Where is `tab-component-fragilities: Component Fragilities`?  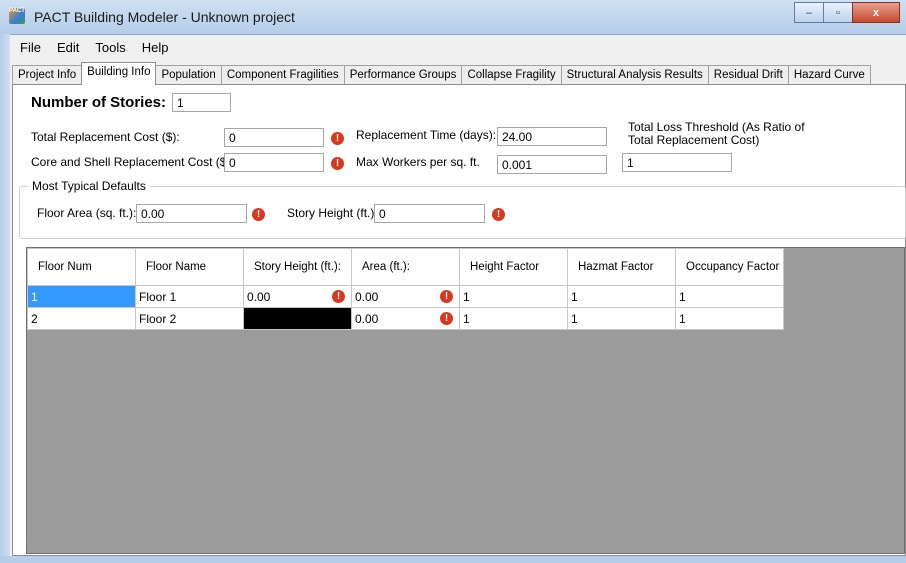 tab-component-fragilities: Component Fragilities is located at coordinates (282, 75).